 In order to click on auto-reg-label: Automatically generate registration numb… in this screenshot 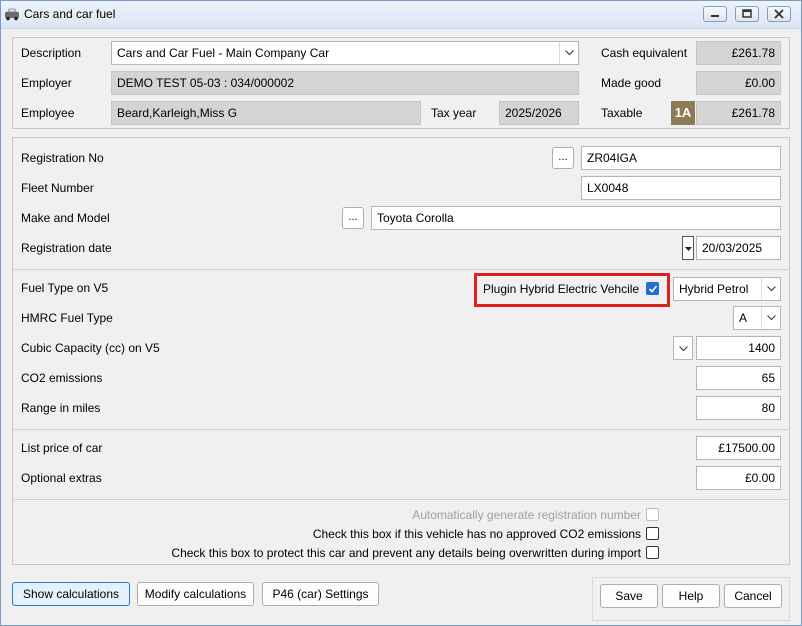, I will do `click(526, 515)`.